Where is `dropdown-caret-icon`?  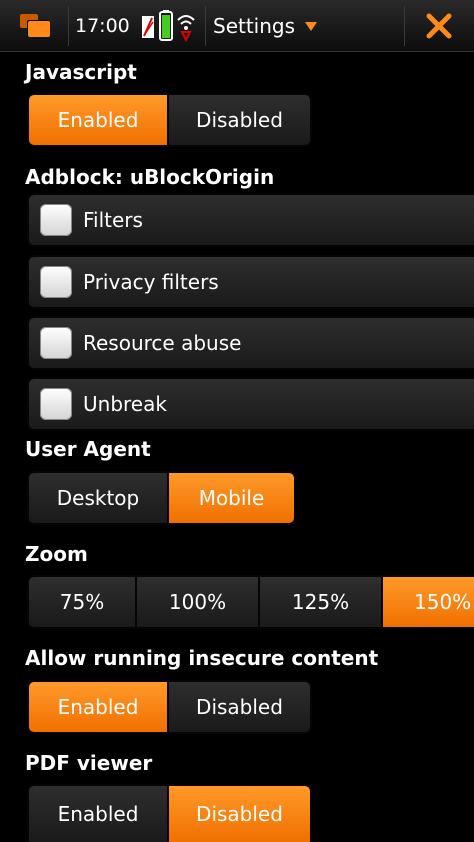
dropdown-caret-icon is located at coordinates (311, 26).